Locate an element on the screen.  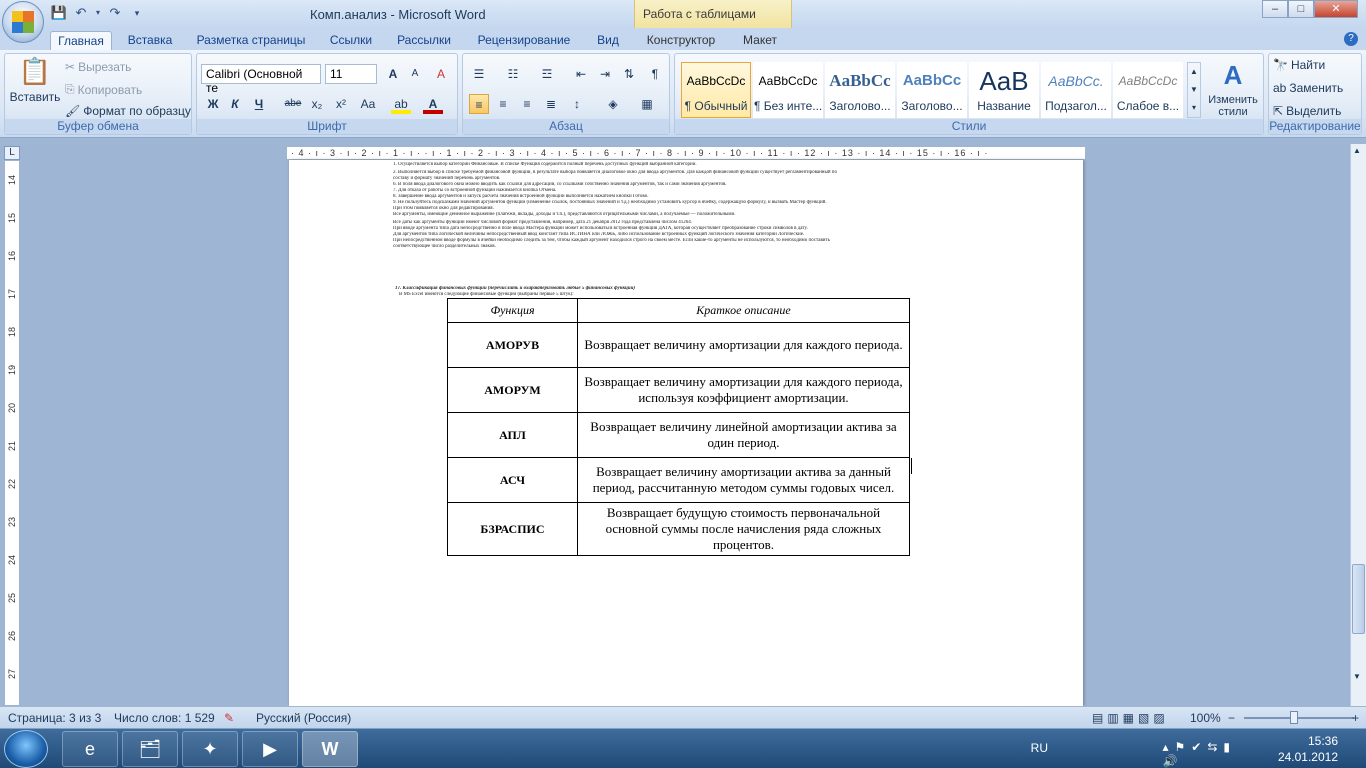
zoom-level: 100% is located at coordinates (1205, 718).